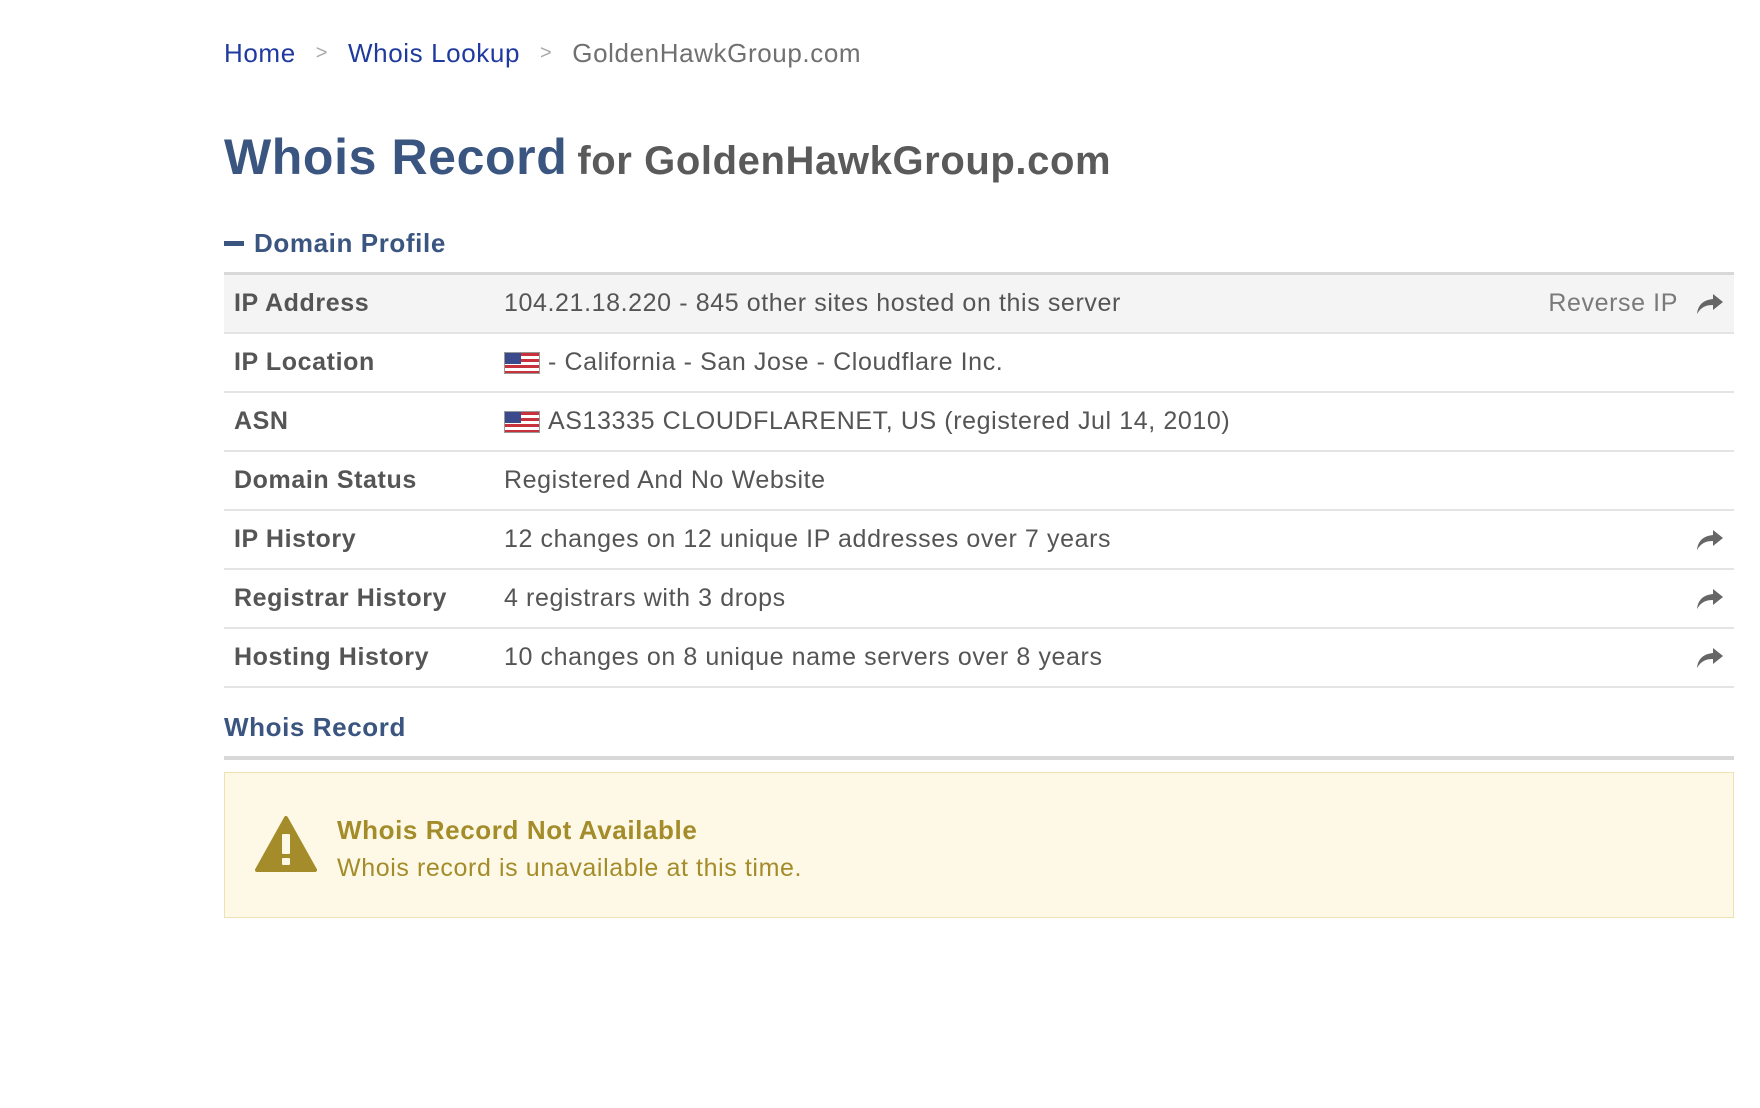 This screenshot has width=1760, height=1108. I want to click on warning-icon, so click(286, 844).